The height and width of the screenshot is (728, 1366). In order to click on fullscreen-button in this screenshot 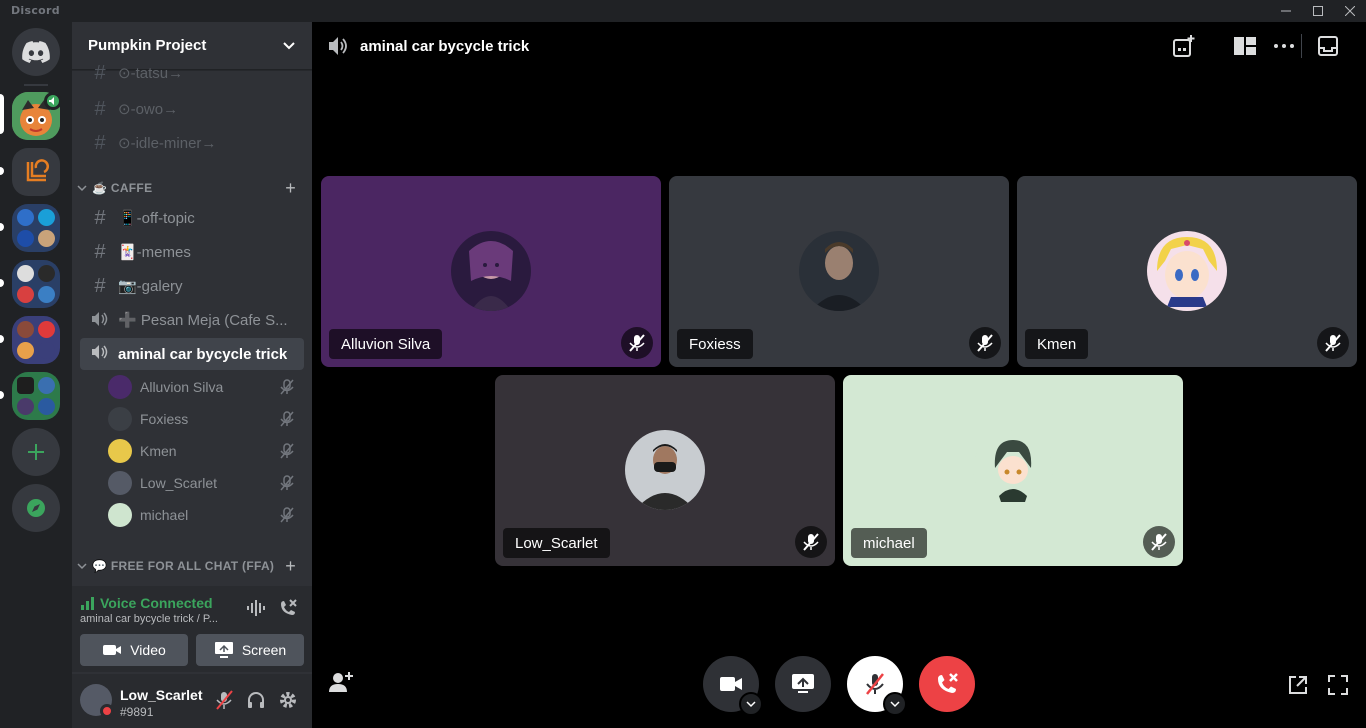, I will do `click(1338, 687)`.